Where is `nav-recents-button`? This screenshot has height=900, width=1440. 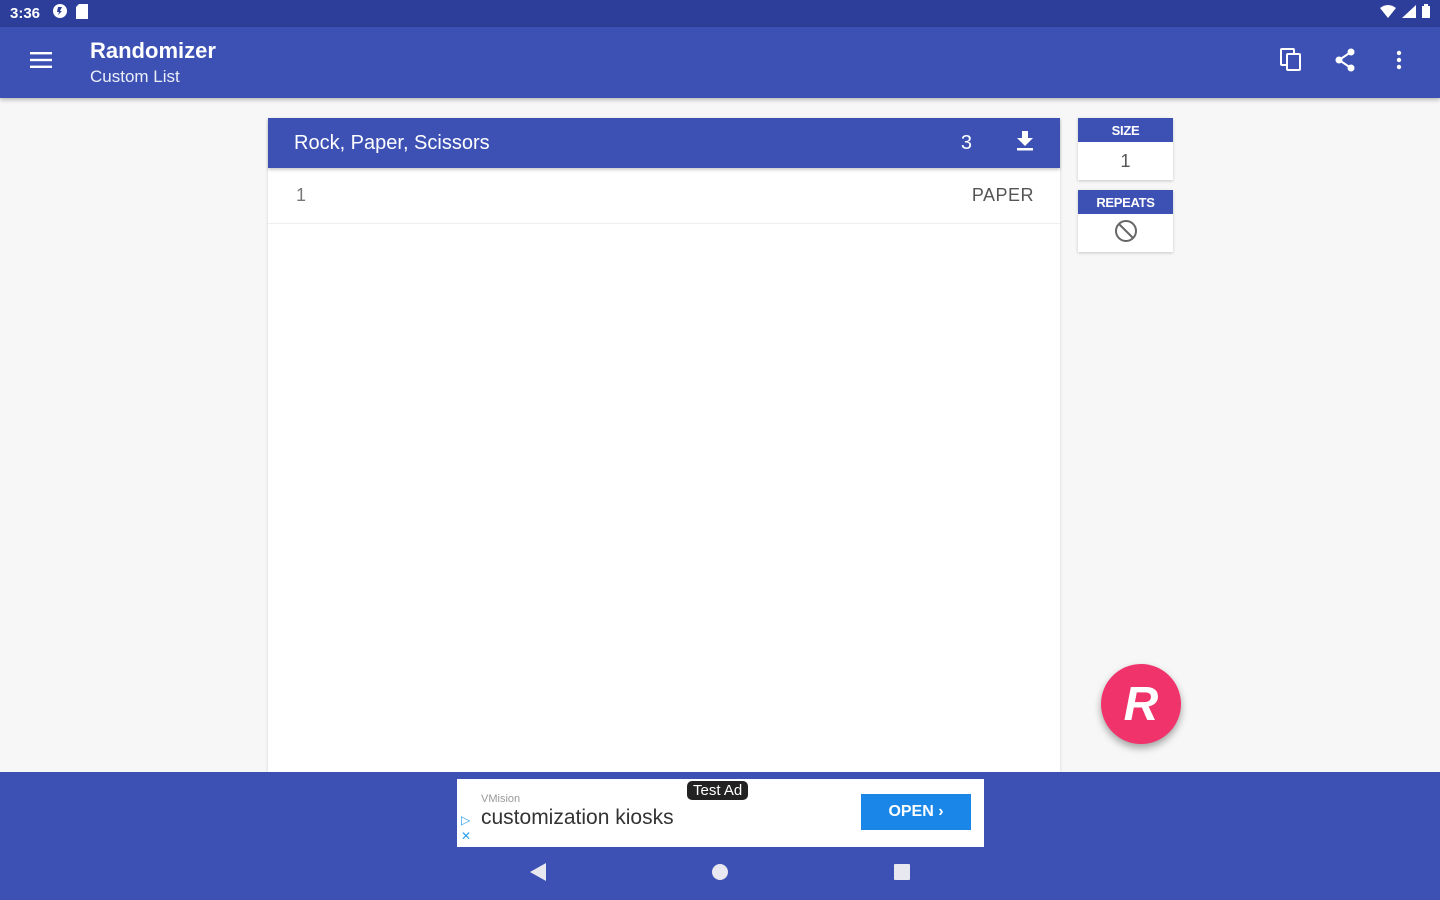
nav-recents-button is located at coordinates (902, 874).